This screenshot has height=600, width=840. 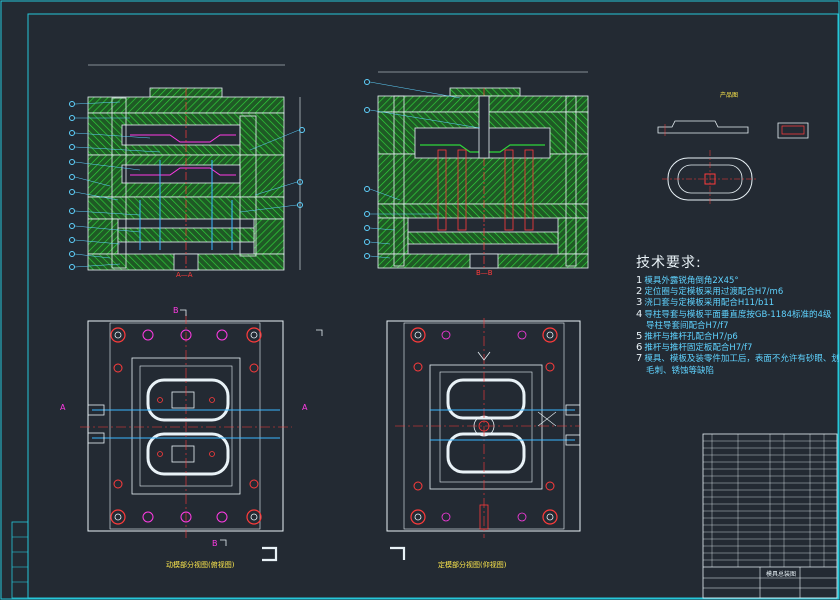 What do you see at coordinates (639, 314) in the screenshot?
I see `tech-requirement-number: 4` at bounding box center [639, 314].